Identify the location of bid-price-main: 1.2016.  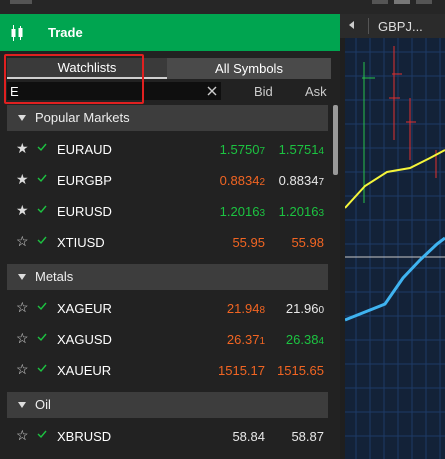
(239, 211).